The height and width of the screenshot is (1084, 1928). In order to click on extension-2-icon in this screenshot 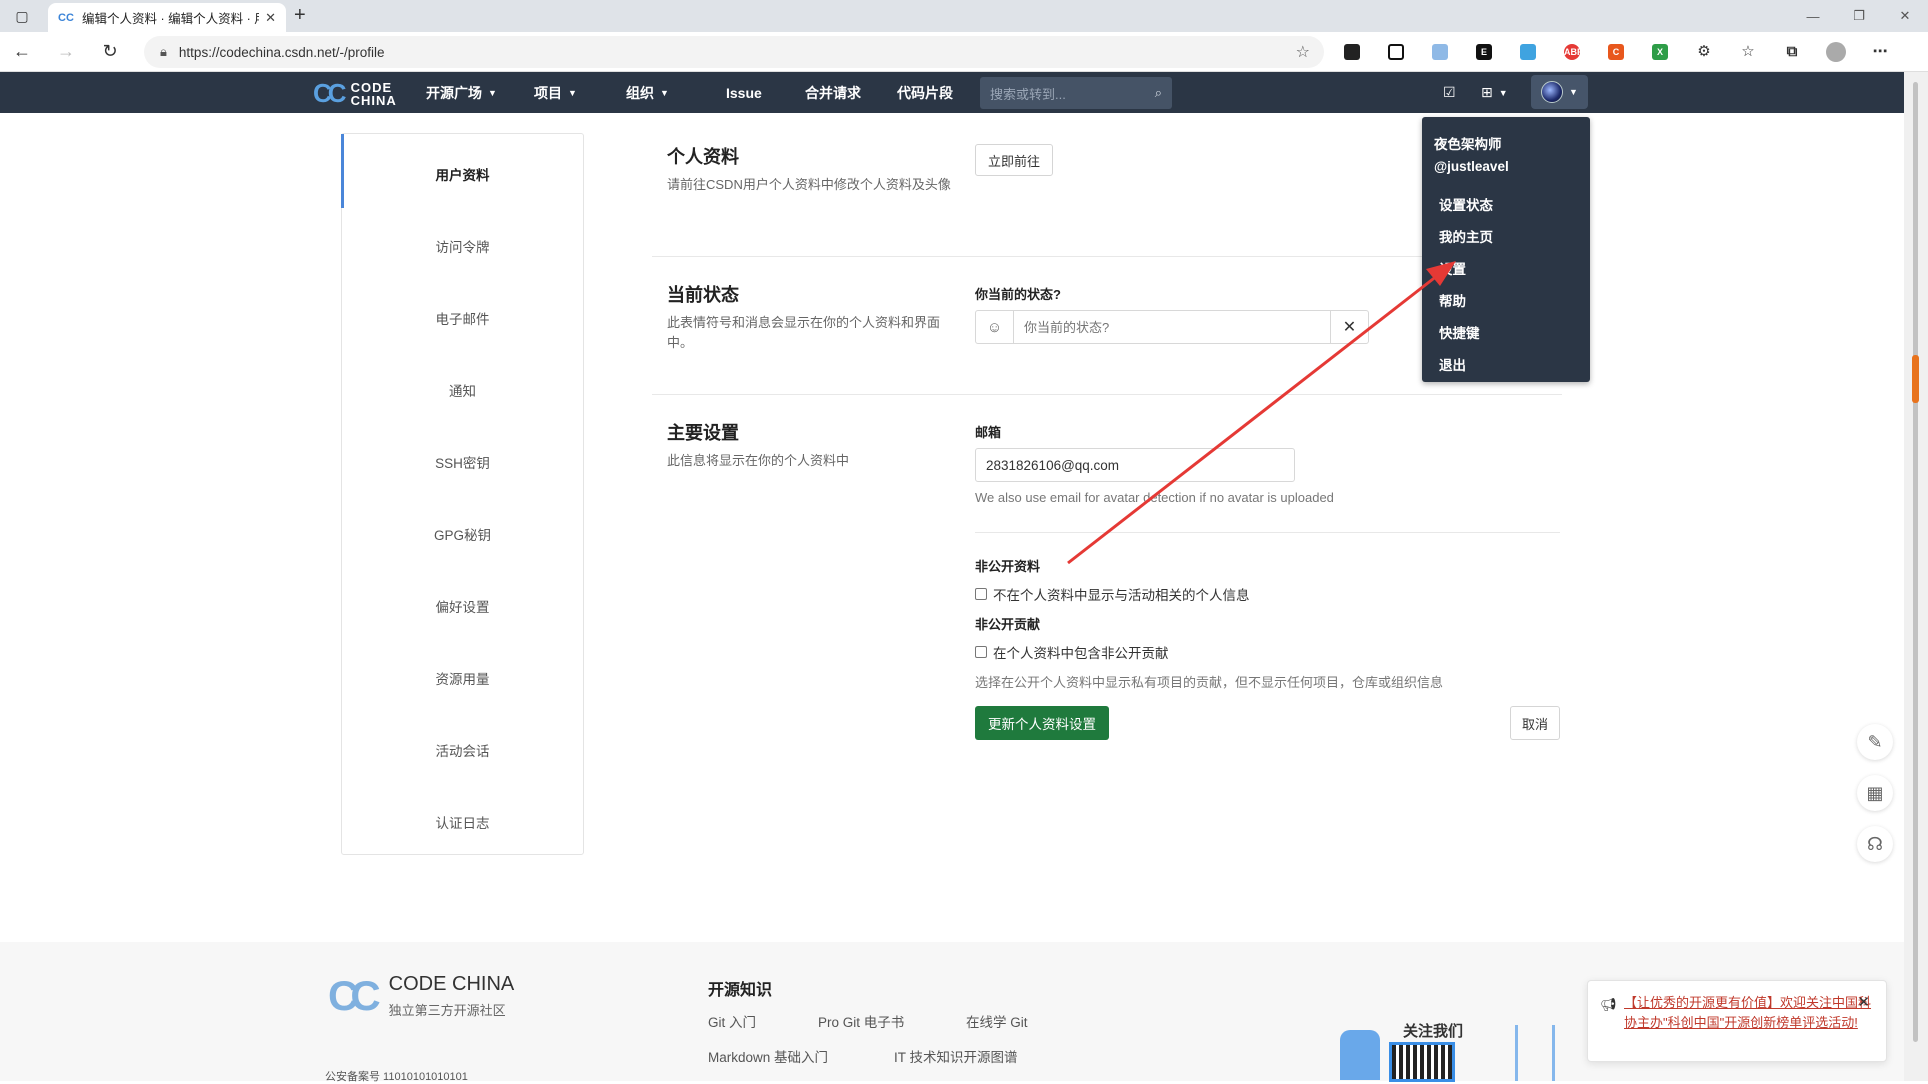, I will do `click(1396, 52)`.